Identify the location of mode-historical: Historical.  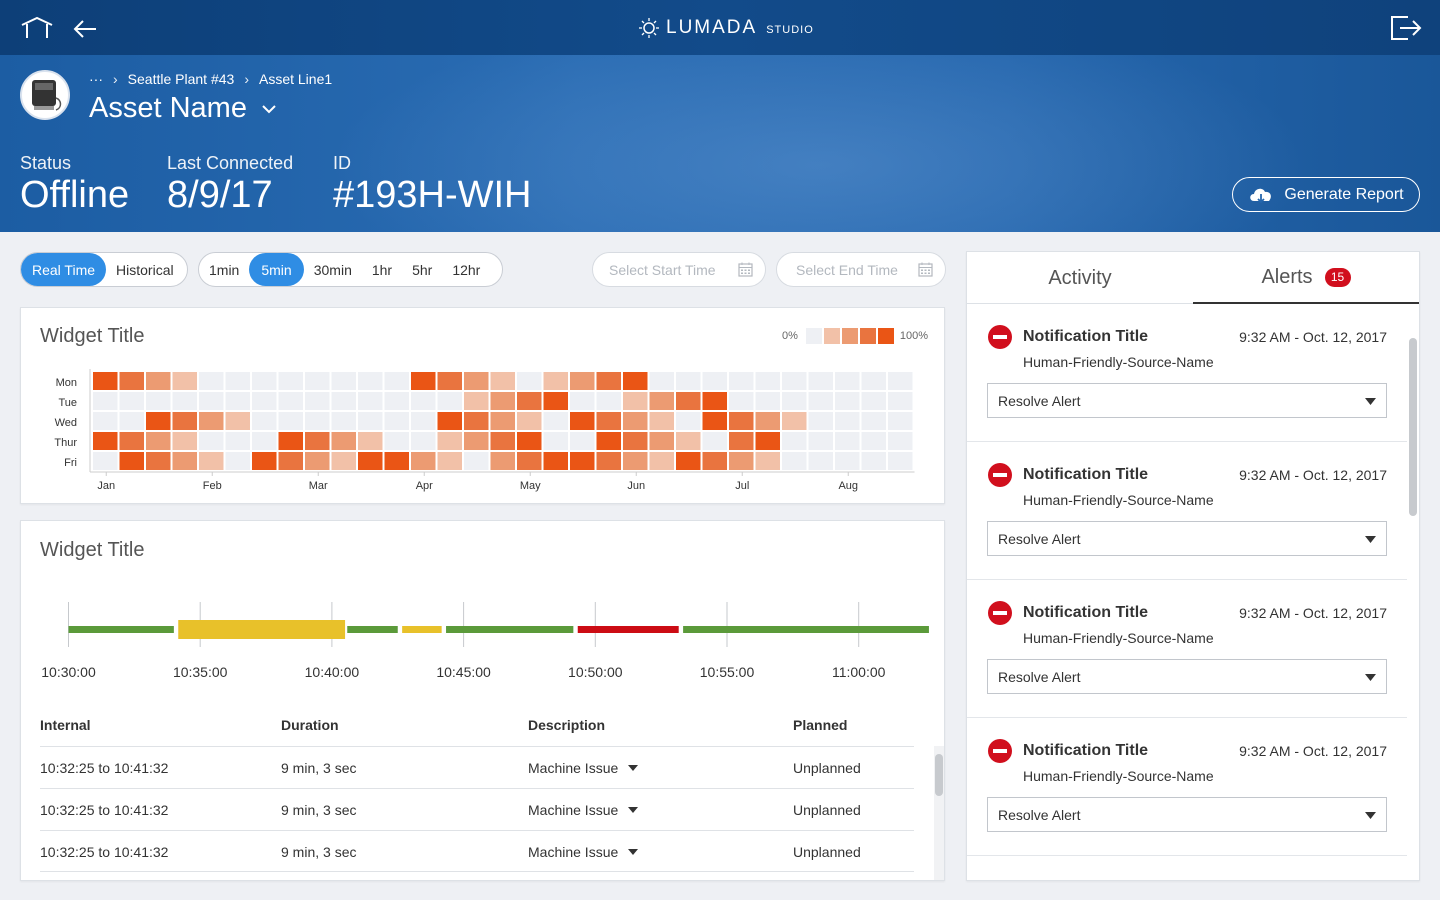
(145, 269).